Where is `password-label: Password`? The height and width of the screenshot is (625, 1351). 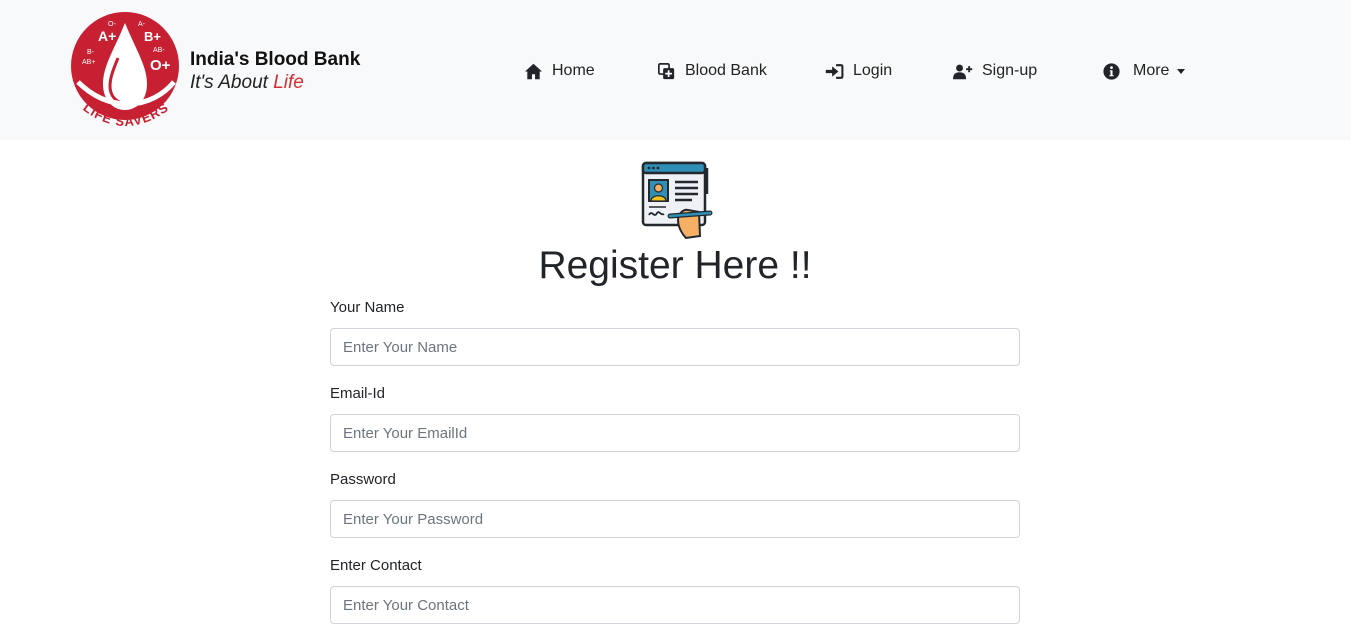 password-label: Password is located at coordinates (363, 479).